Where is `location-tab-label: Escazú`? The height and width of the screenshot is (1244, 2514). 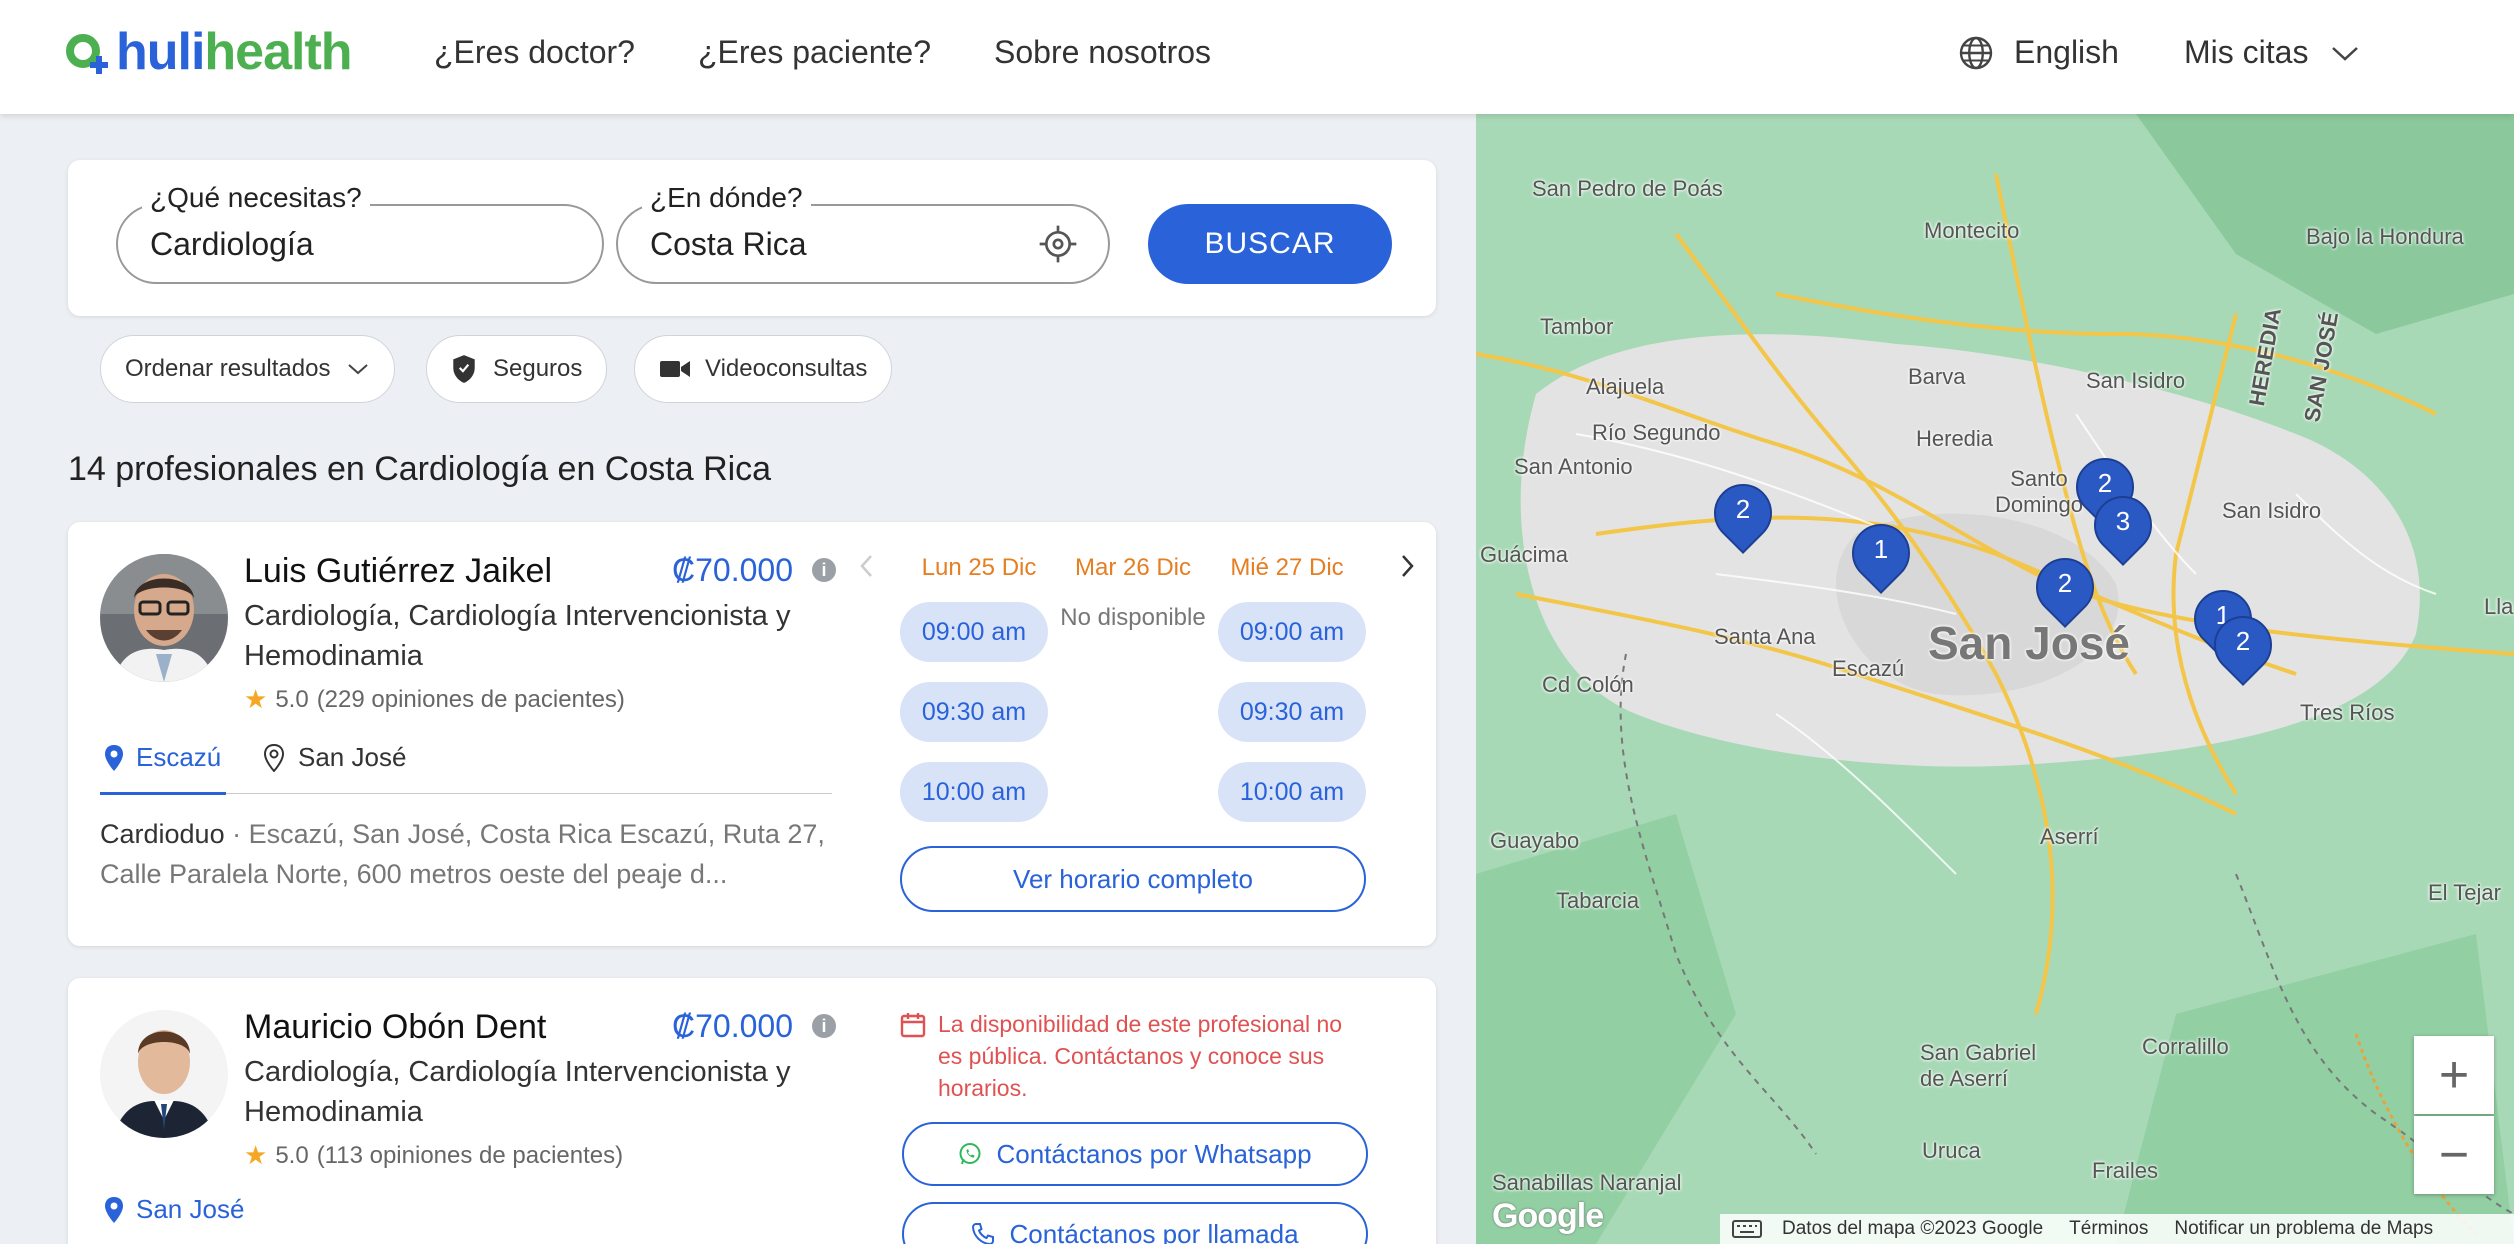
location-tab-label: Escazú is located at coordinates (179, 757).